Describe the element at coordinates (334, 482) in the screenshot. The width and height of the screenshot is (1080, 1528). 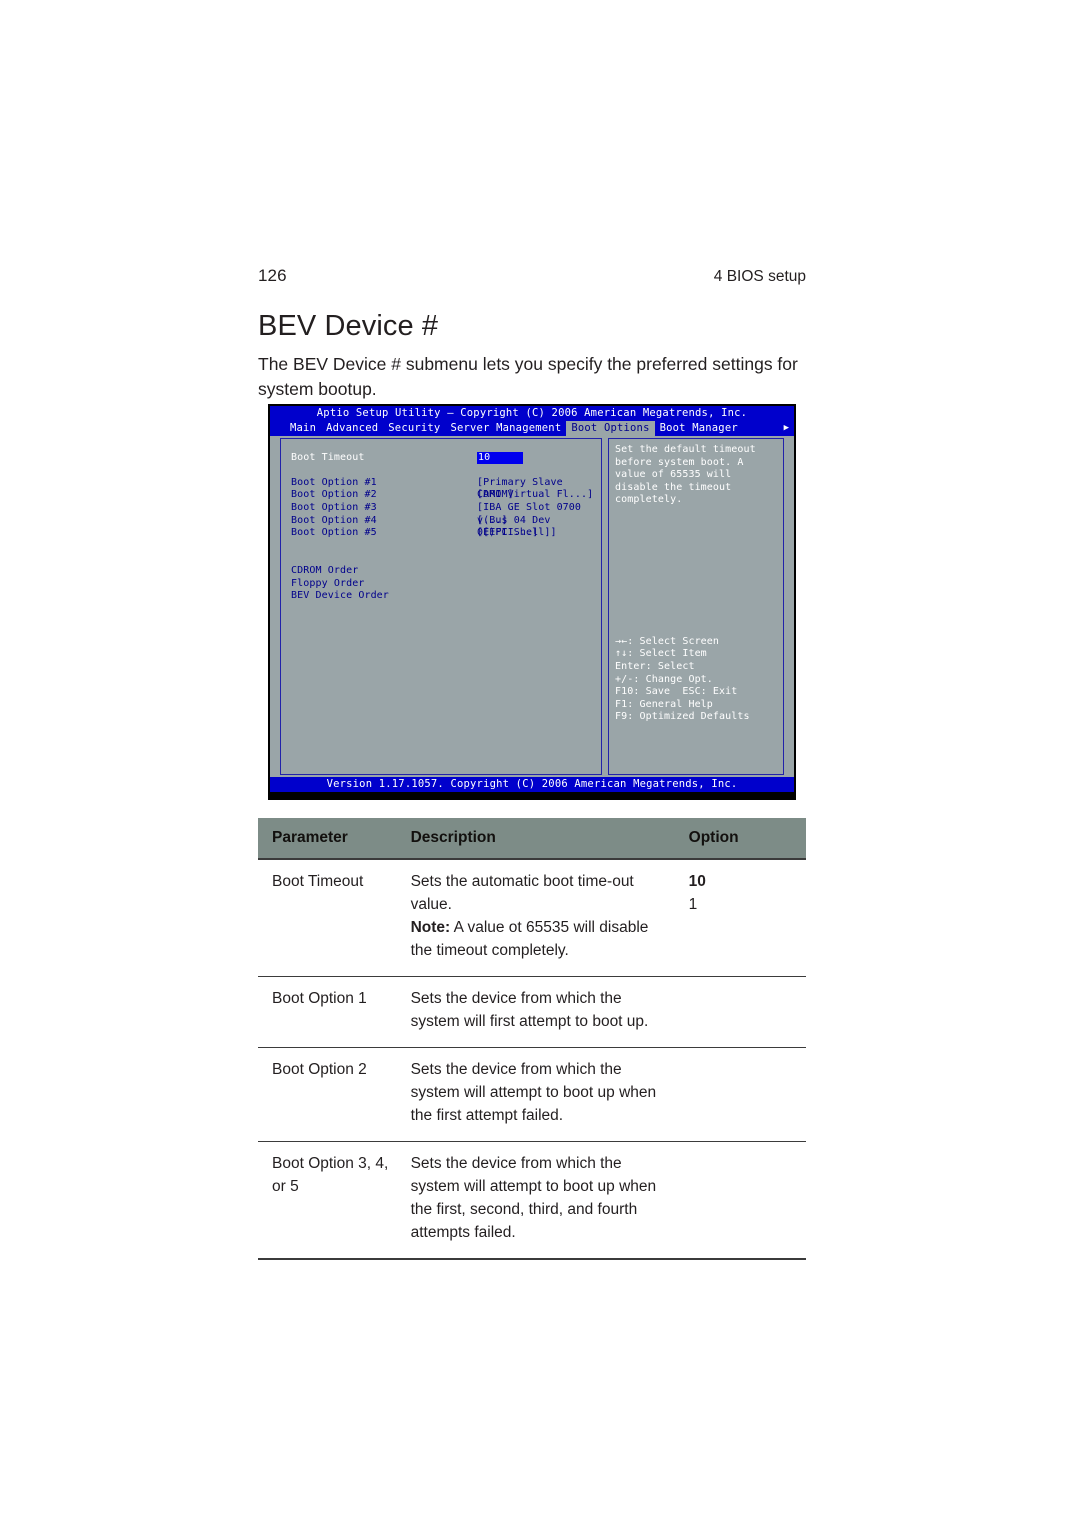
I see `setting-label-boot-option-1: Boot Option #1` at that location.